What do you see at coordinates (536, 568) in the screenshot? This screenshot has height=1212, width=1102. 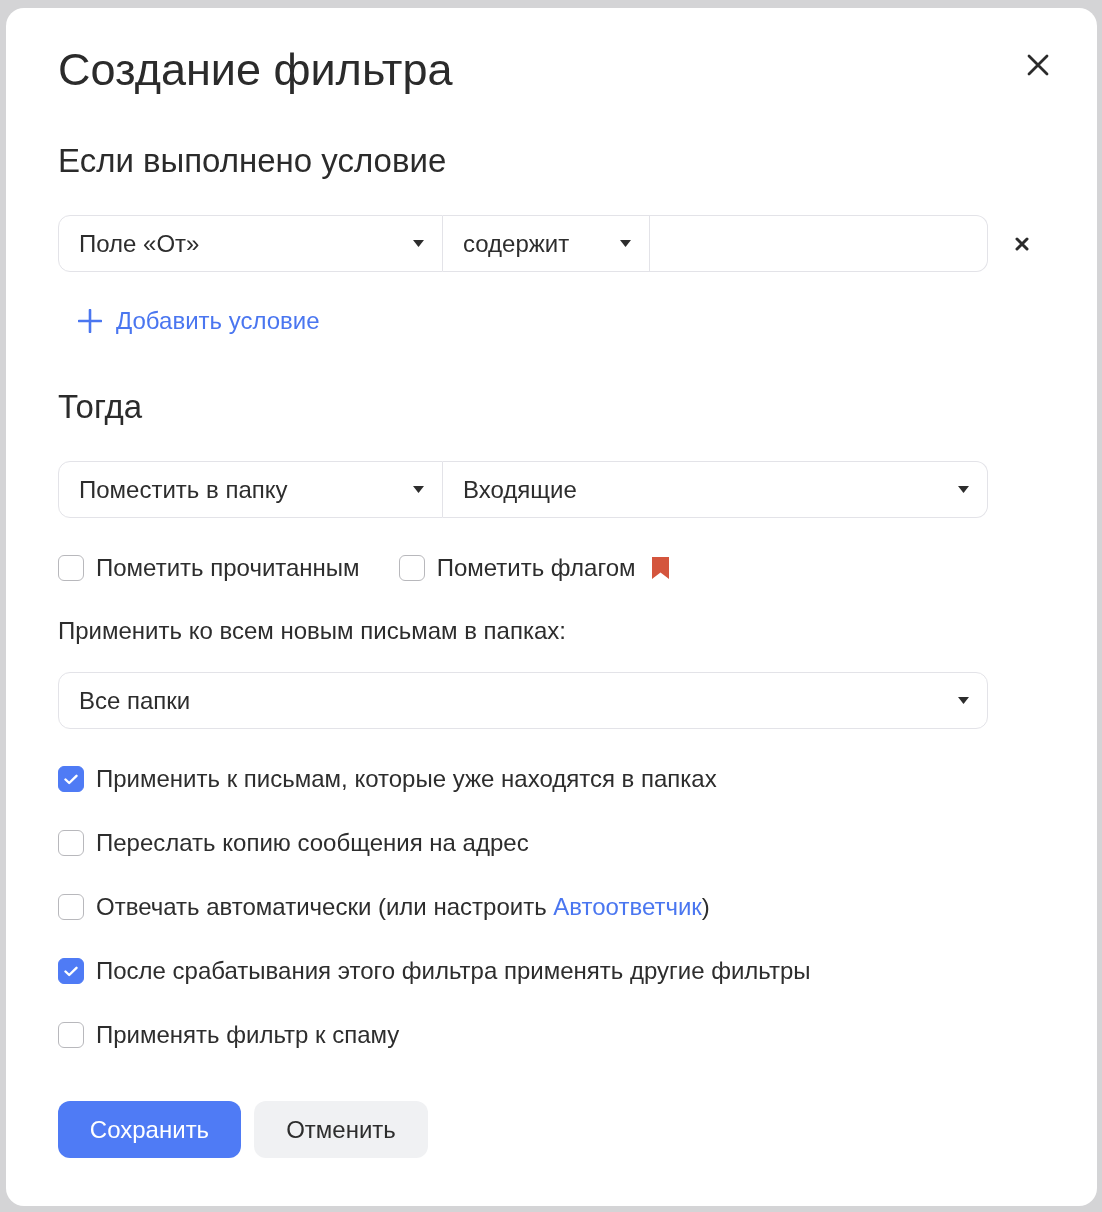 I see `option-label: Пометить флагом` at bounding box center [536, 568].